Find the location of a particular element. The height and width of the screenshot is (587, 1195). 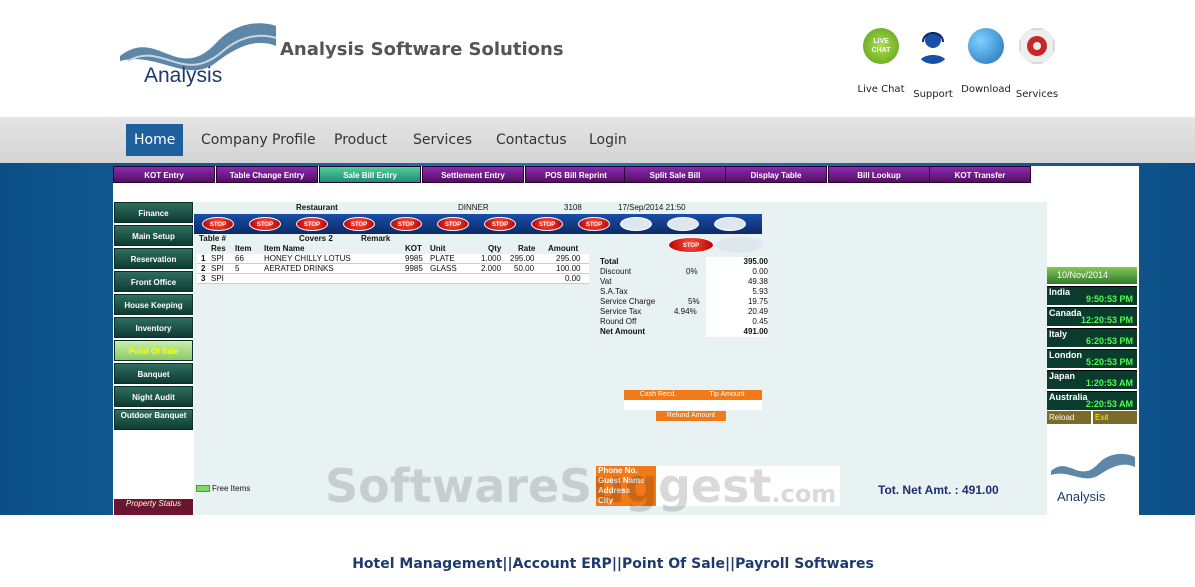

tab-table-change-entry: Table Change Entry is located at coordinates (267, 174).